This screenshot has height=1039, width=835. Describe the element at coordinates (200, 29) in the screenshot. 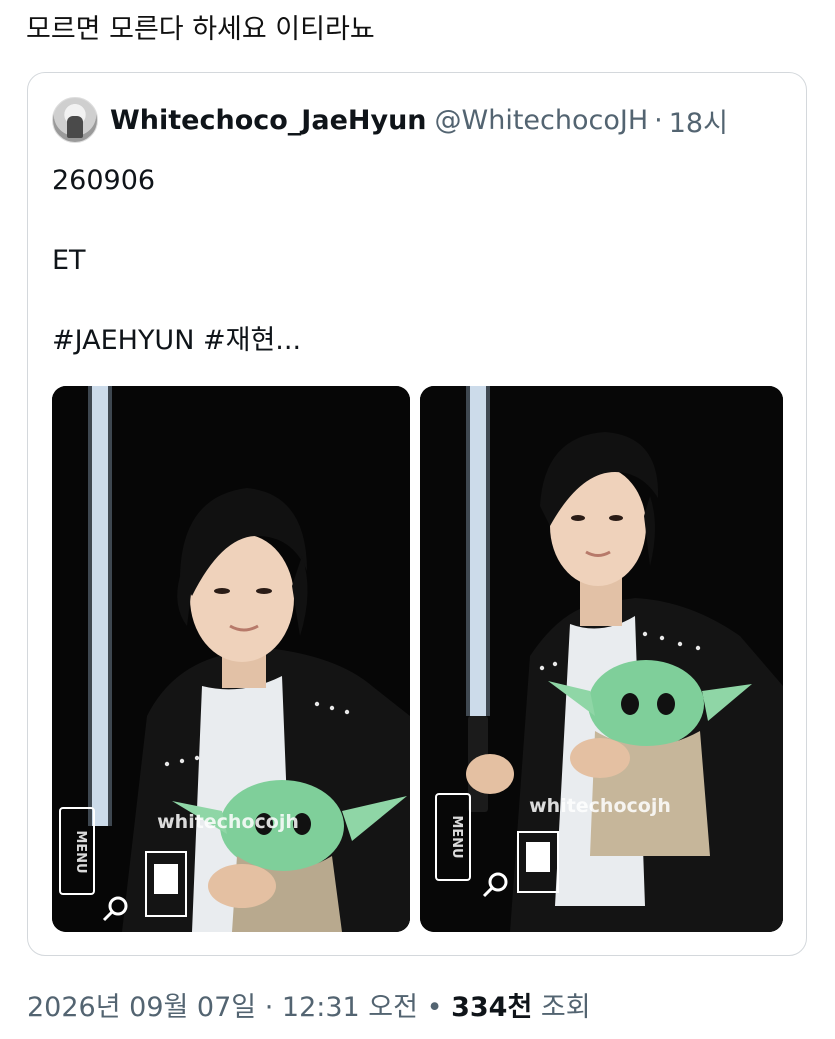

I see `post-text: 모르면 모른다 하세요 이티라뇨` at that location.